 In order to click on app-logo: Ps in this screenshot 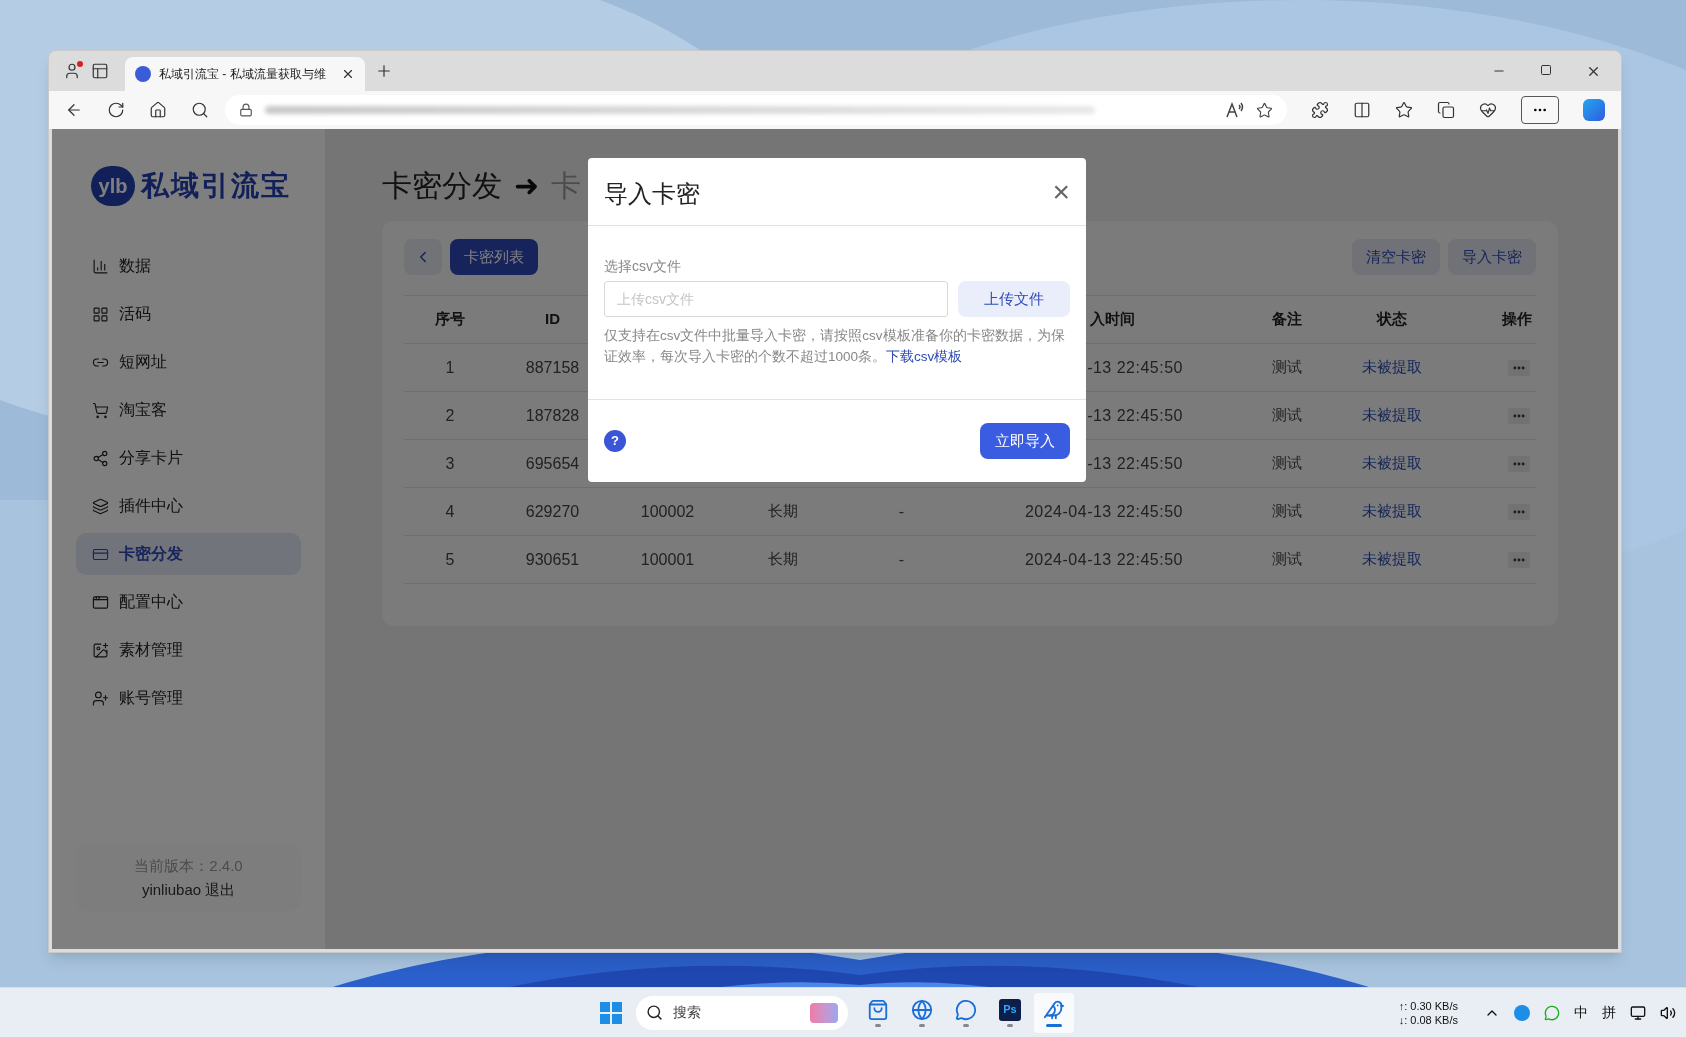, I will do `click(1010, 1009)`.